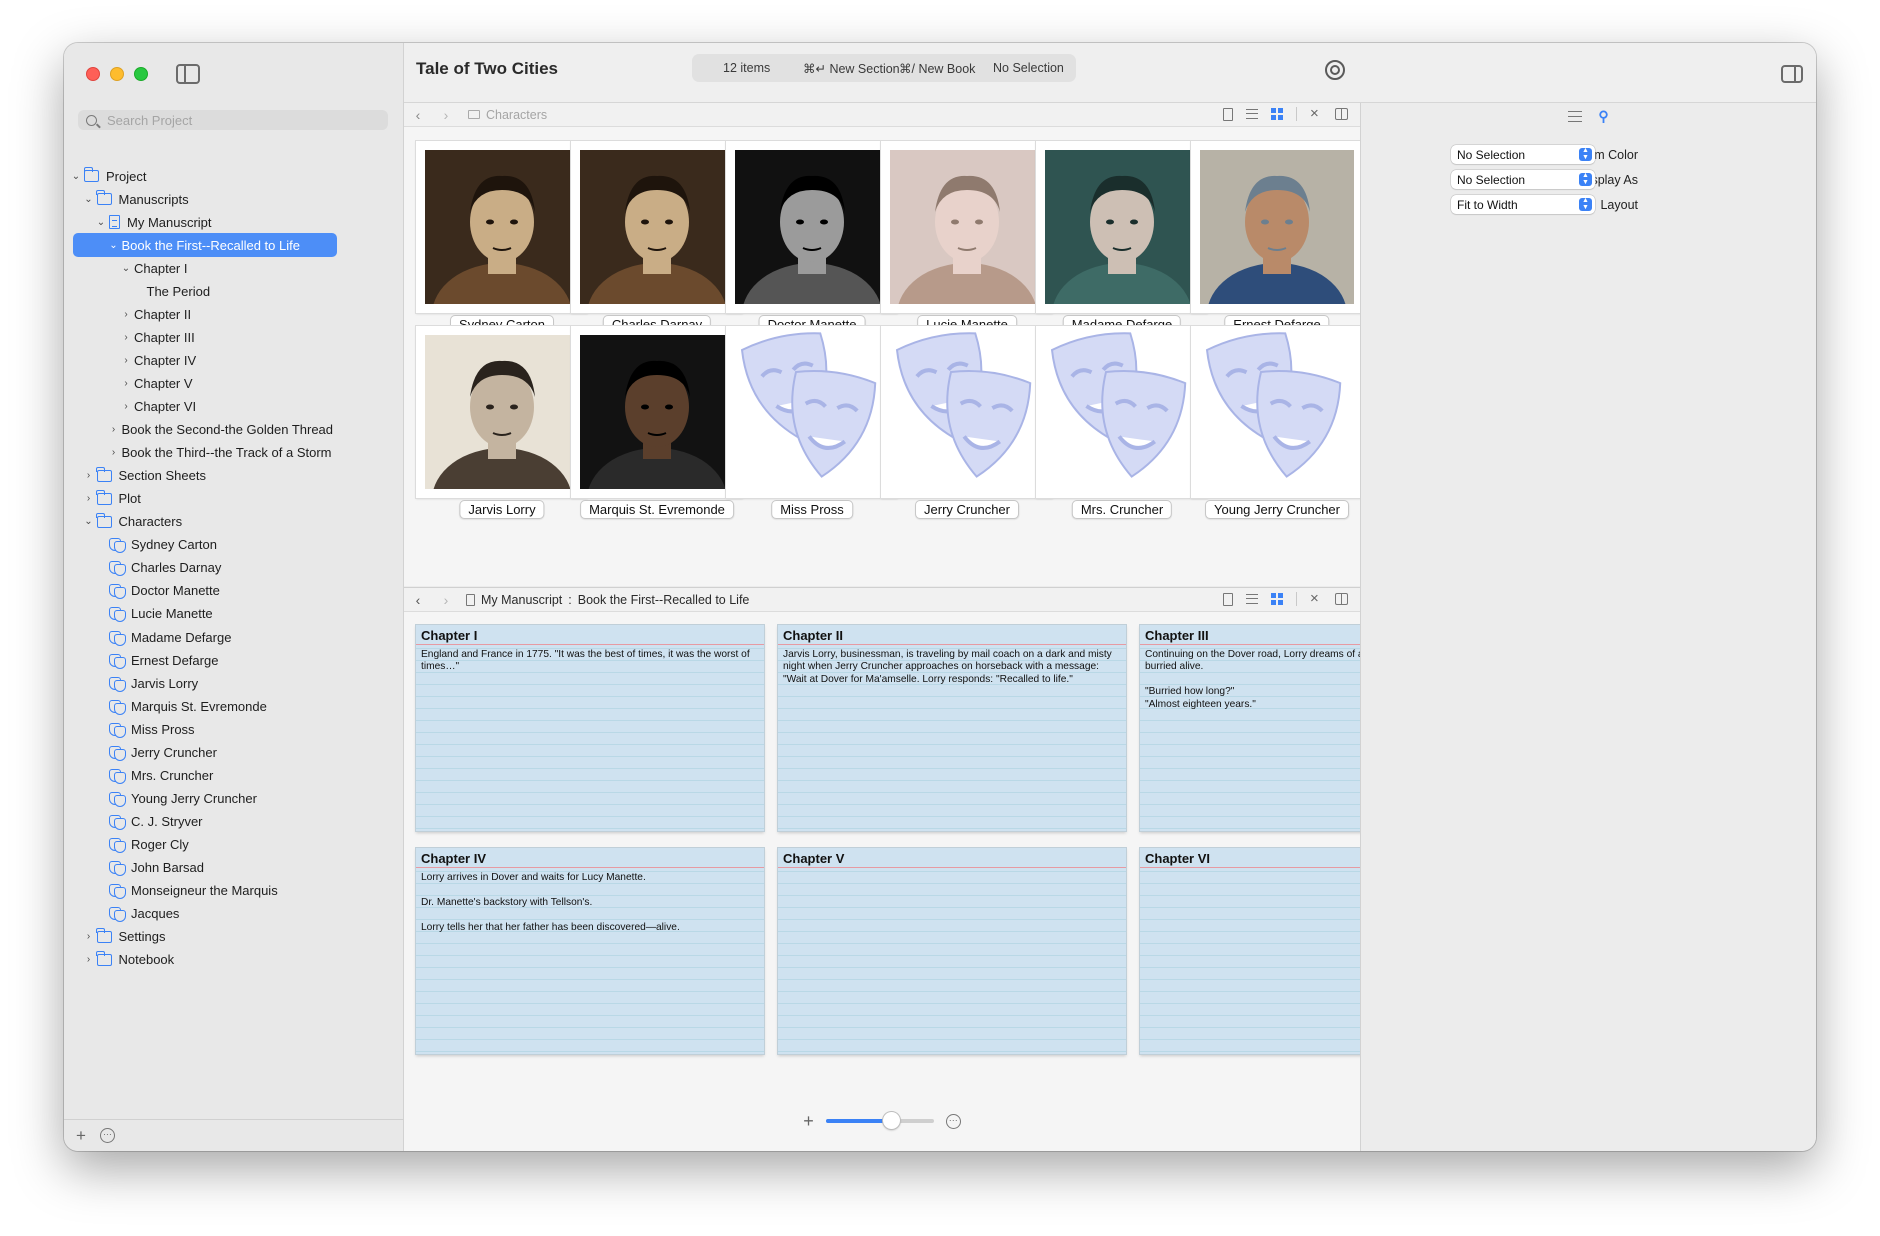  What do you see at coordinates (1122, 254) in the screenshot?
I see `character-card: Madame Defarge` at bounding box center [1122, 254].